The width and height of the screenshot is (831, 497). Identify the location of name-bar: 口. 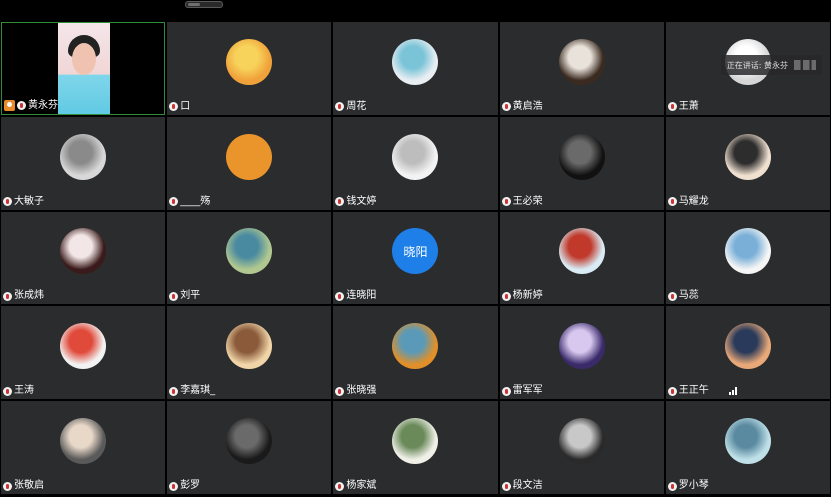
(179, 107).